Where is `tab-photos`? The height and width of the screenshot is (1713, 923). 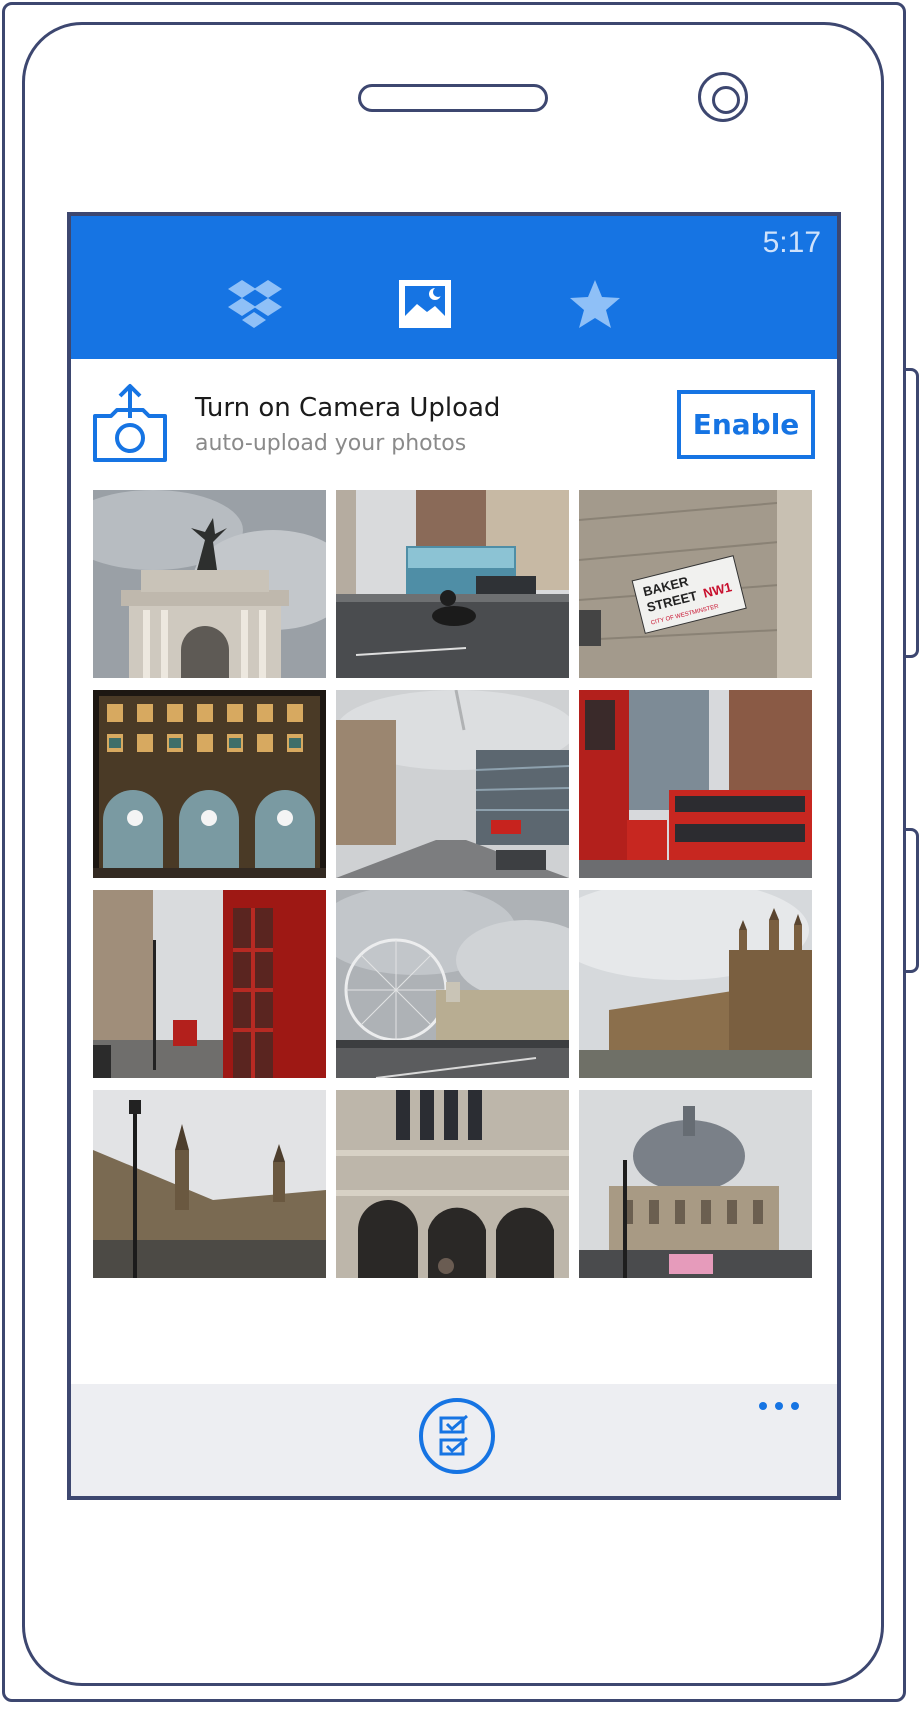 tab-photos is located at coordinates (425, 304).